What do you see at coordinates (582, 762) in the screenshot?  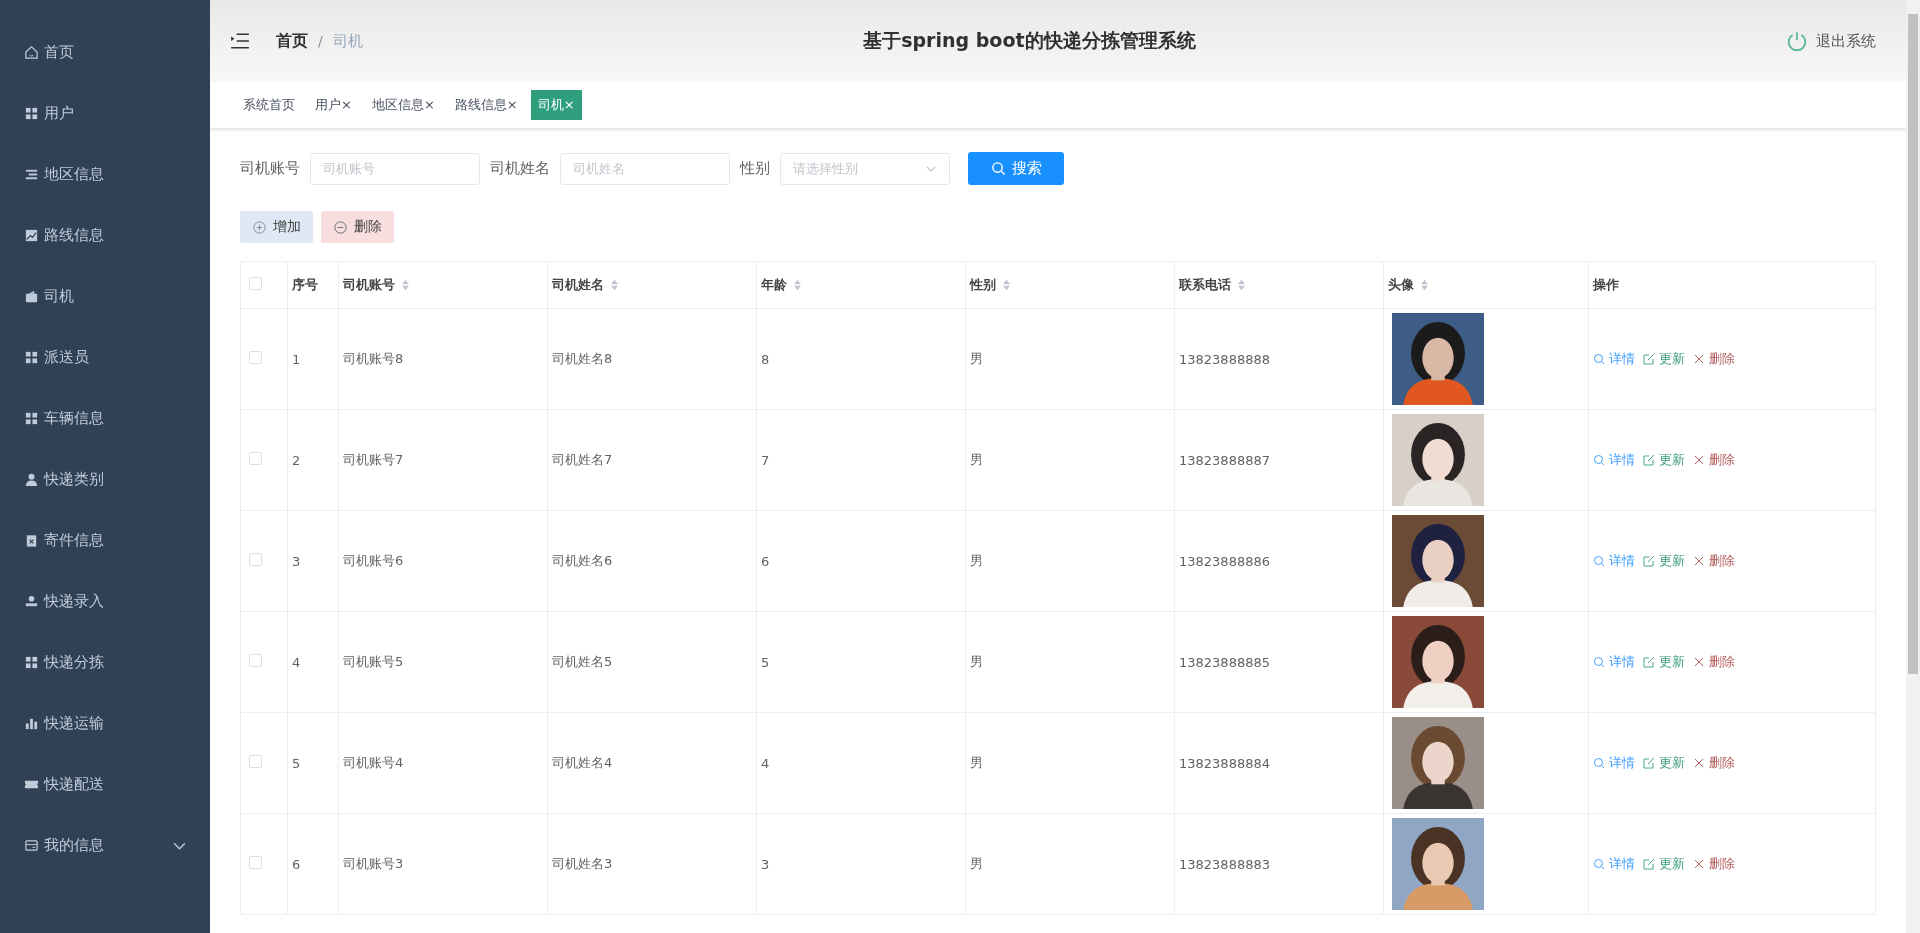 I see `table-cell: 司机姓名4` at bounding box center [582, 762].